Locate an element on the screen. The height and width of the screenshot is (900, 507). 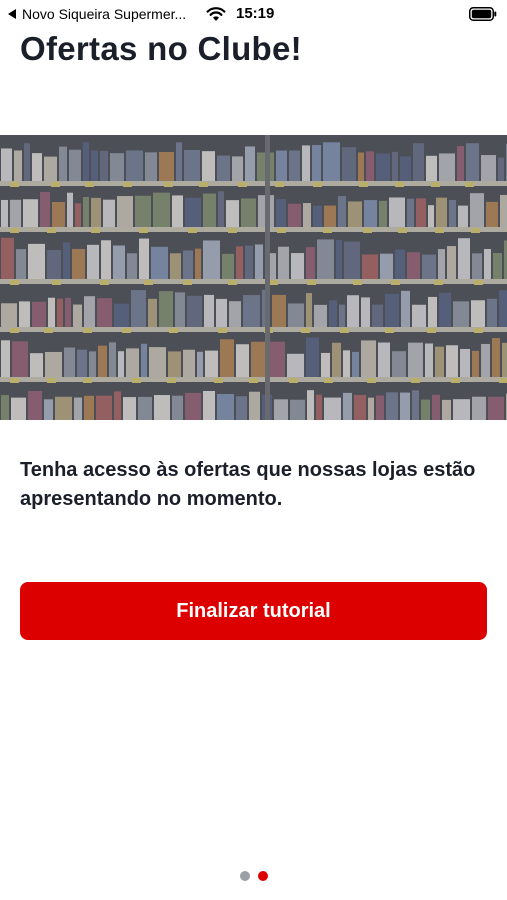
page-title: Ofertas no Clube! is located at coordinates (161, 48).